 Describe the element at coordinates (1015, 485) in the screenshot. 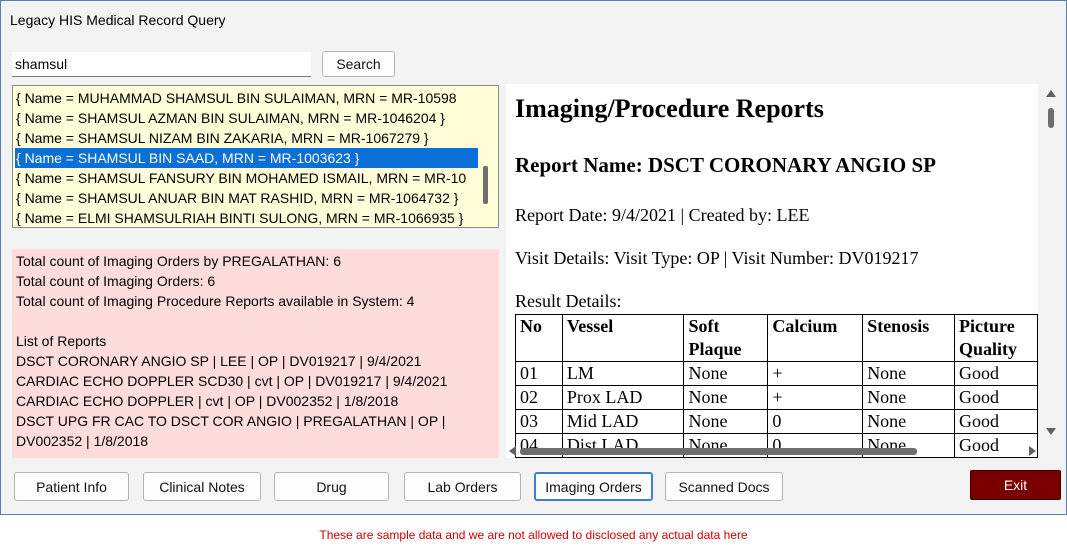

I see `exit-button: Exit` at that location.